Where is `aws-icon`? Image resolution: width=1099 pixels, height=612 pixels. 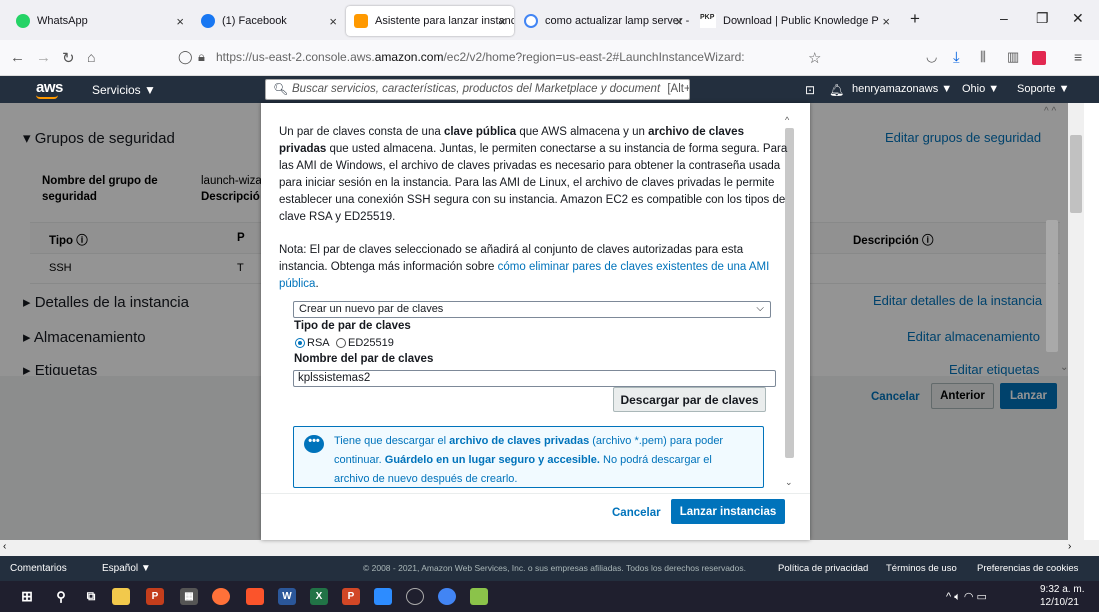 aws-icon is located at coordinates (361, 21).